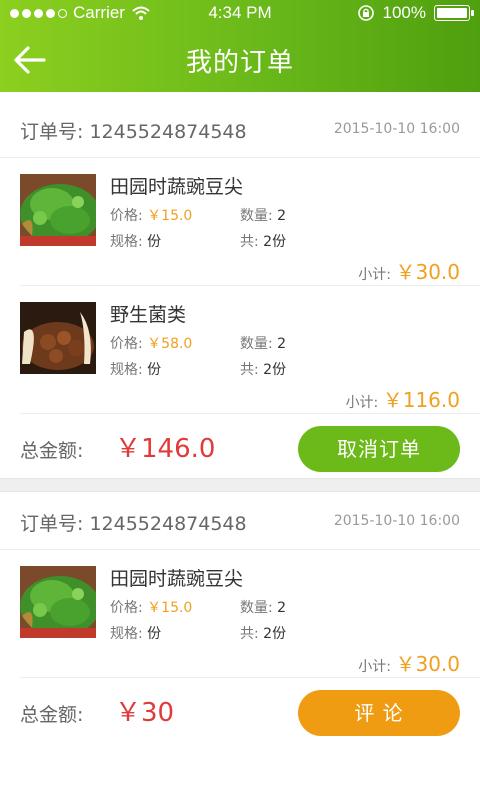  I want to click on total-amount: ￥146.0, so click(165, 449).